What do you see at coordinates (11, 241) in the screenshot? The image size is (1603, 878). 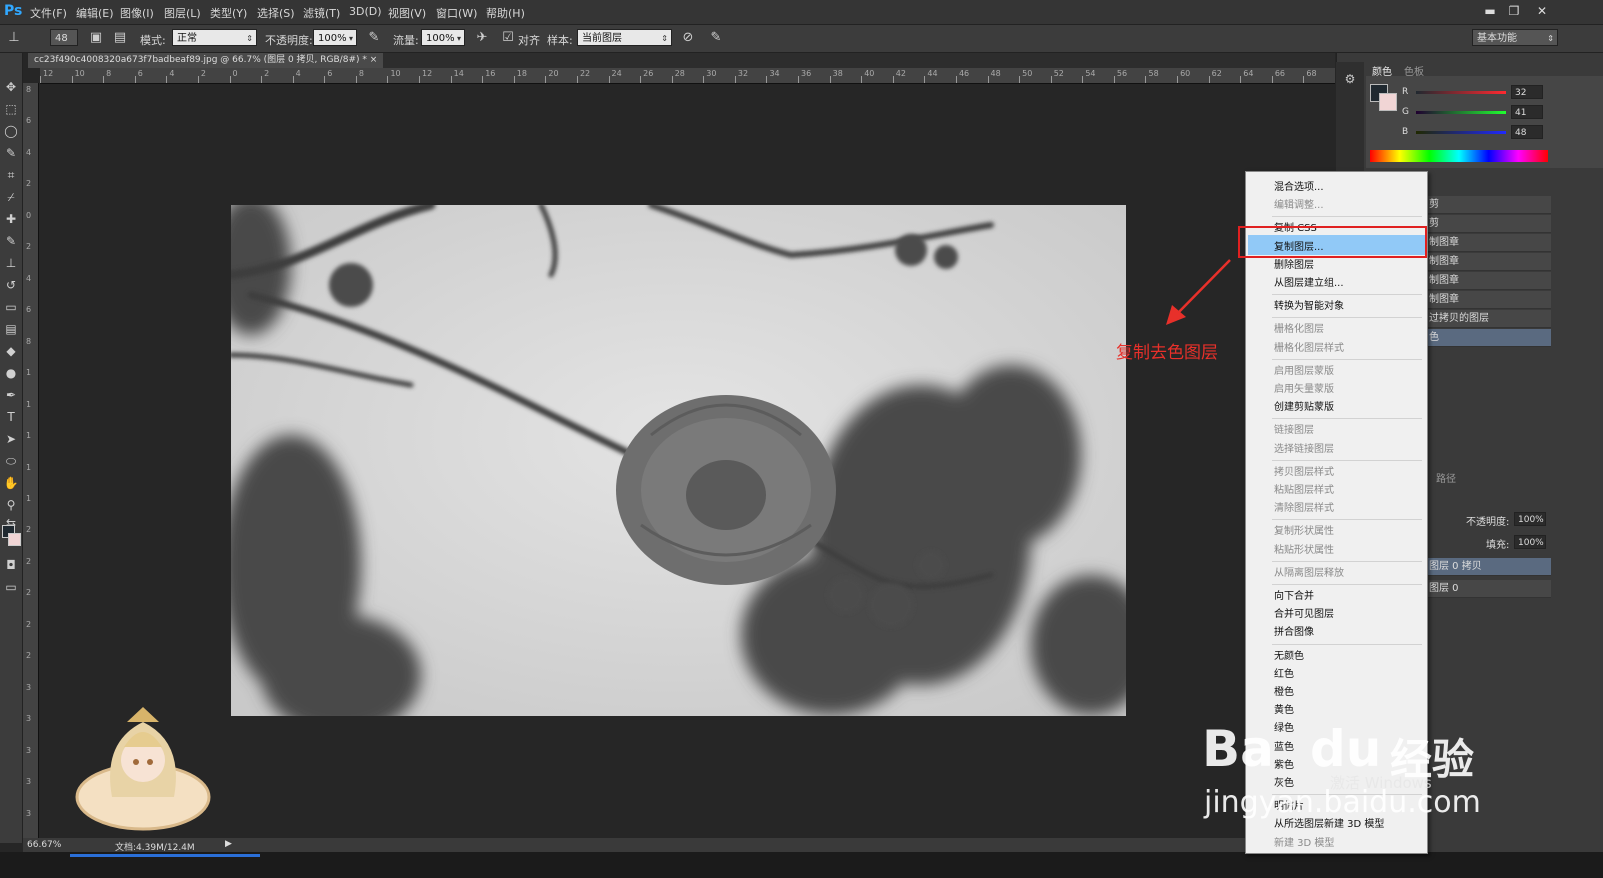 I see `brush-icon: ✎` at bounding box center [11, 241].